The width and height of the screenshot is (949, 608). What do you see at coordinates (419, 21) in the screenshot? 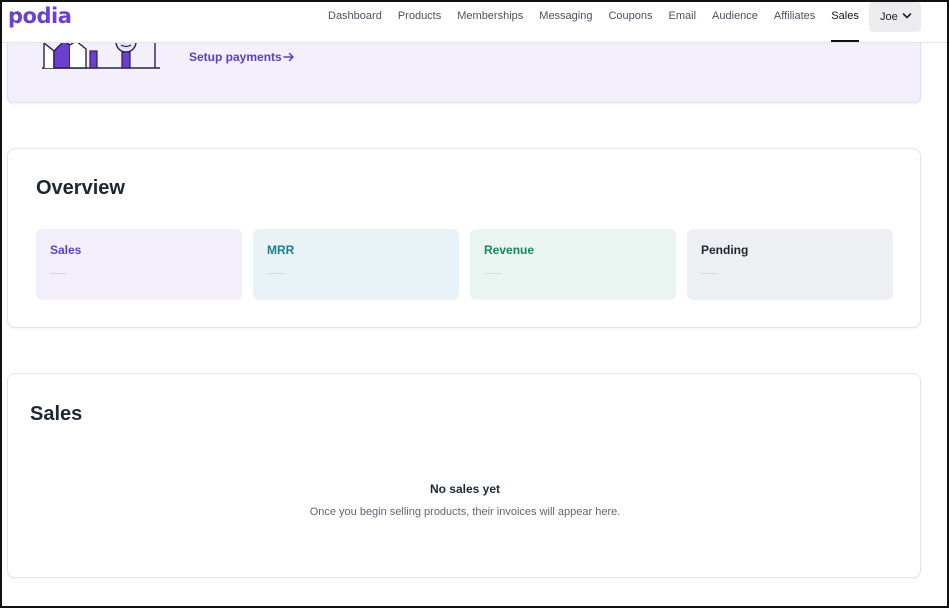
I see `nav-products: Products` at bounding box center [419, 21].